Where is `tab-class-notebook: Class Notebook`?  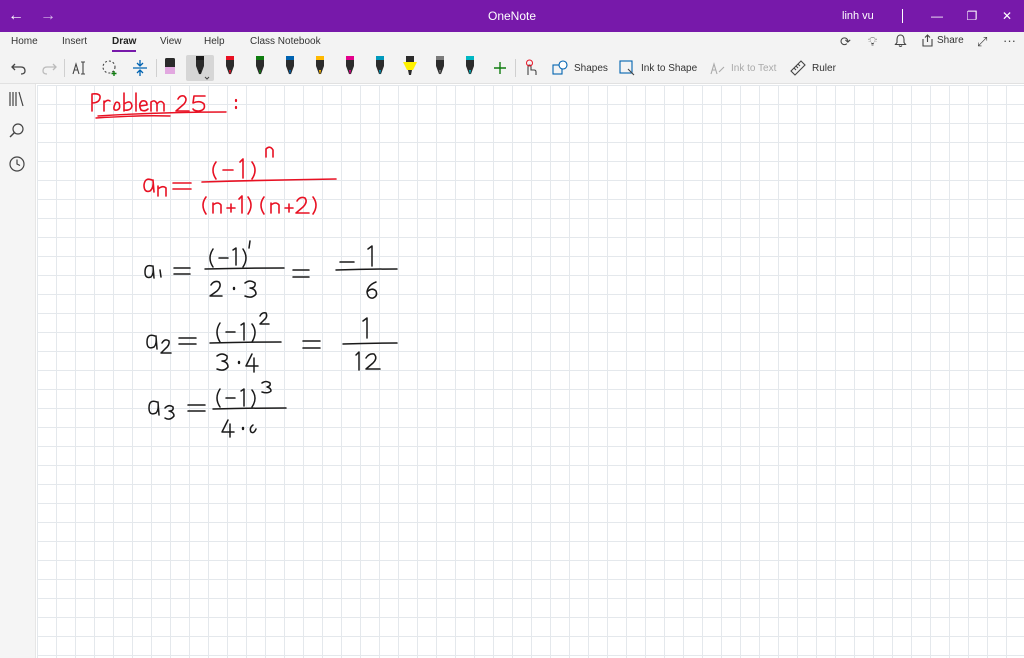 tab-class-notebook: Class Notebook is located at coordinates (285, 41).